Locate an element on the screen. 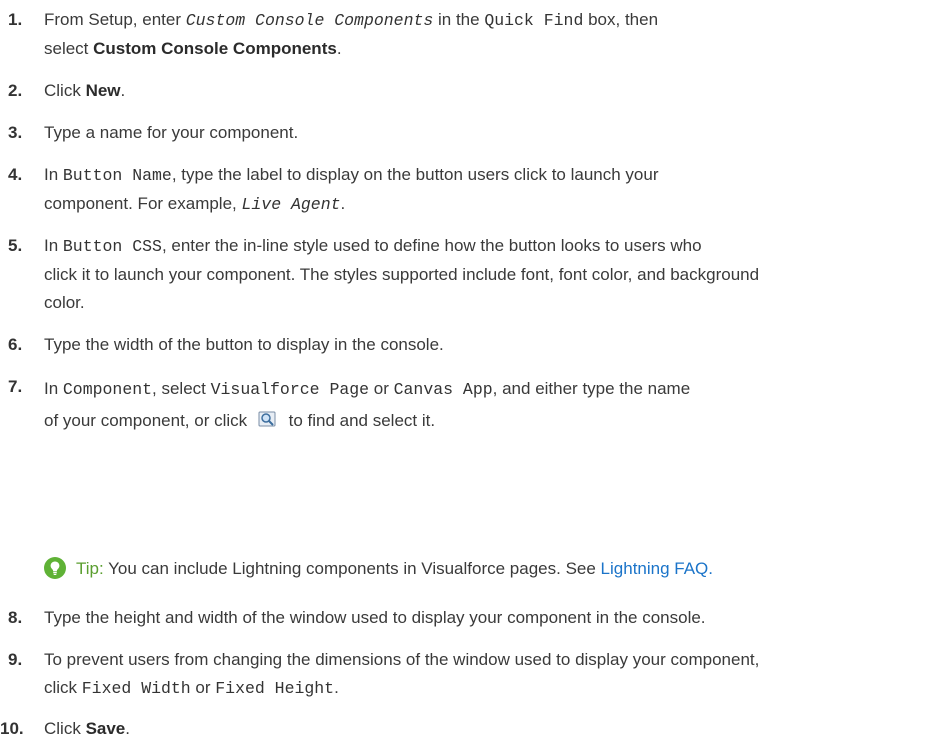 The height and width of the screenshot is (747, 951). lightning-faq-link: Lightning FAQ is located at coordinates (655, 568).